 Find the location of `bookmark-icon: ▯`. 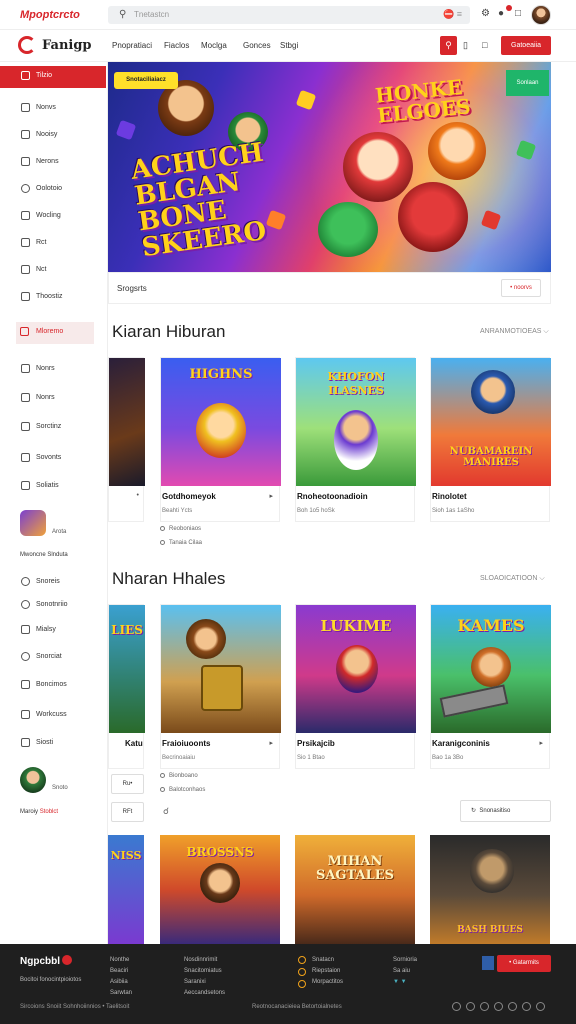

bookmark-icon: ▯ is located at coordinates (465, 45).